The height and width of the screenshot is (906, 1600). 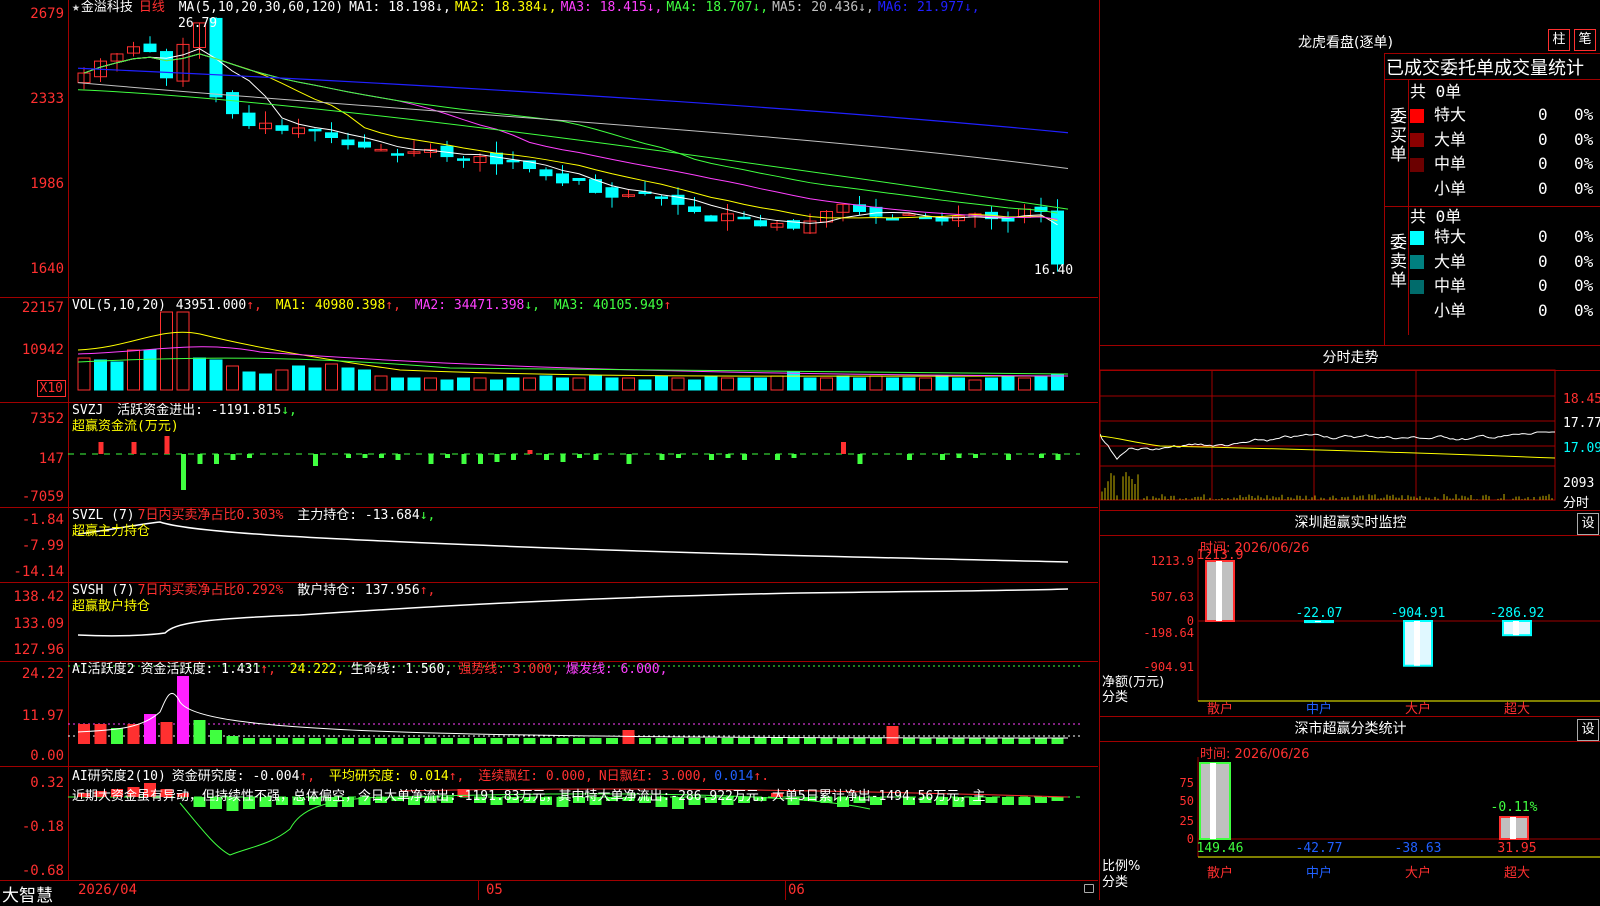 I want to click on period-label: 日线, so click(x=152, y=7).